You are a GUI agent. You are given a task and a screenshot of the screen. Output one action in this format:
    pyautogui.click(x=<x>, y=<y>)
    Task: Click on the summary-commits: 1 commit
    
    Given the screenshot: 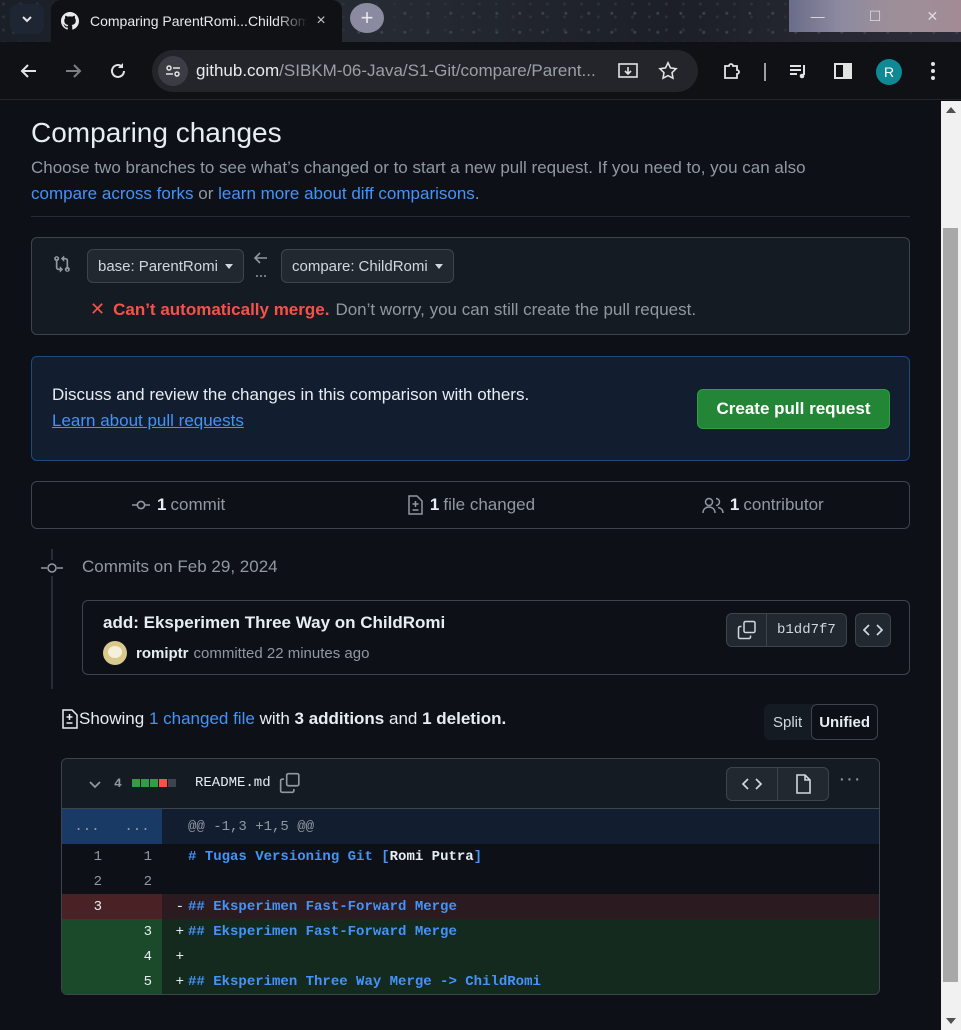 What is the action you would take?
    pyautogui.click(x=178, y=505)
    